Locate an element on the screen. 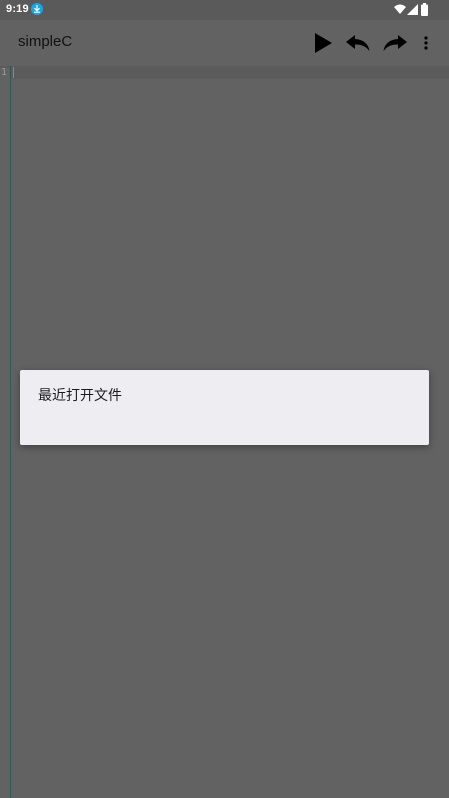 The image size is (449, 798). redo-icon is located at coordinates (395, 43).